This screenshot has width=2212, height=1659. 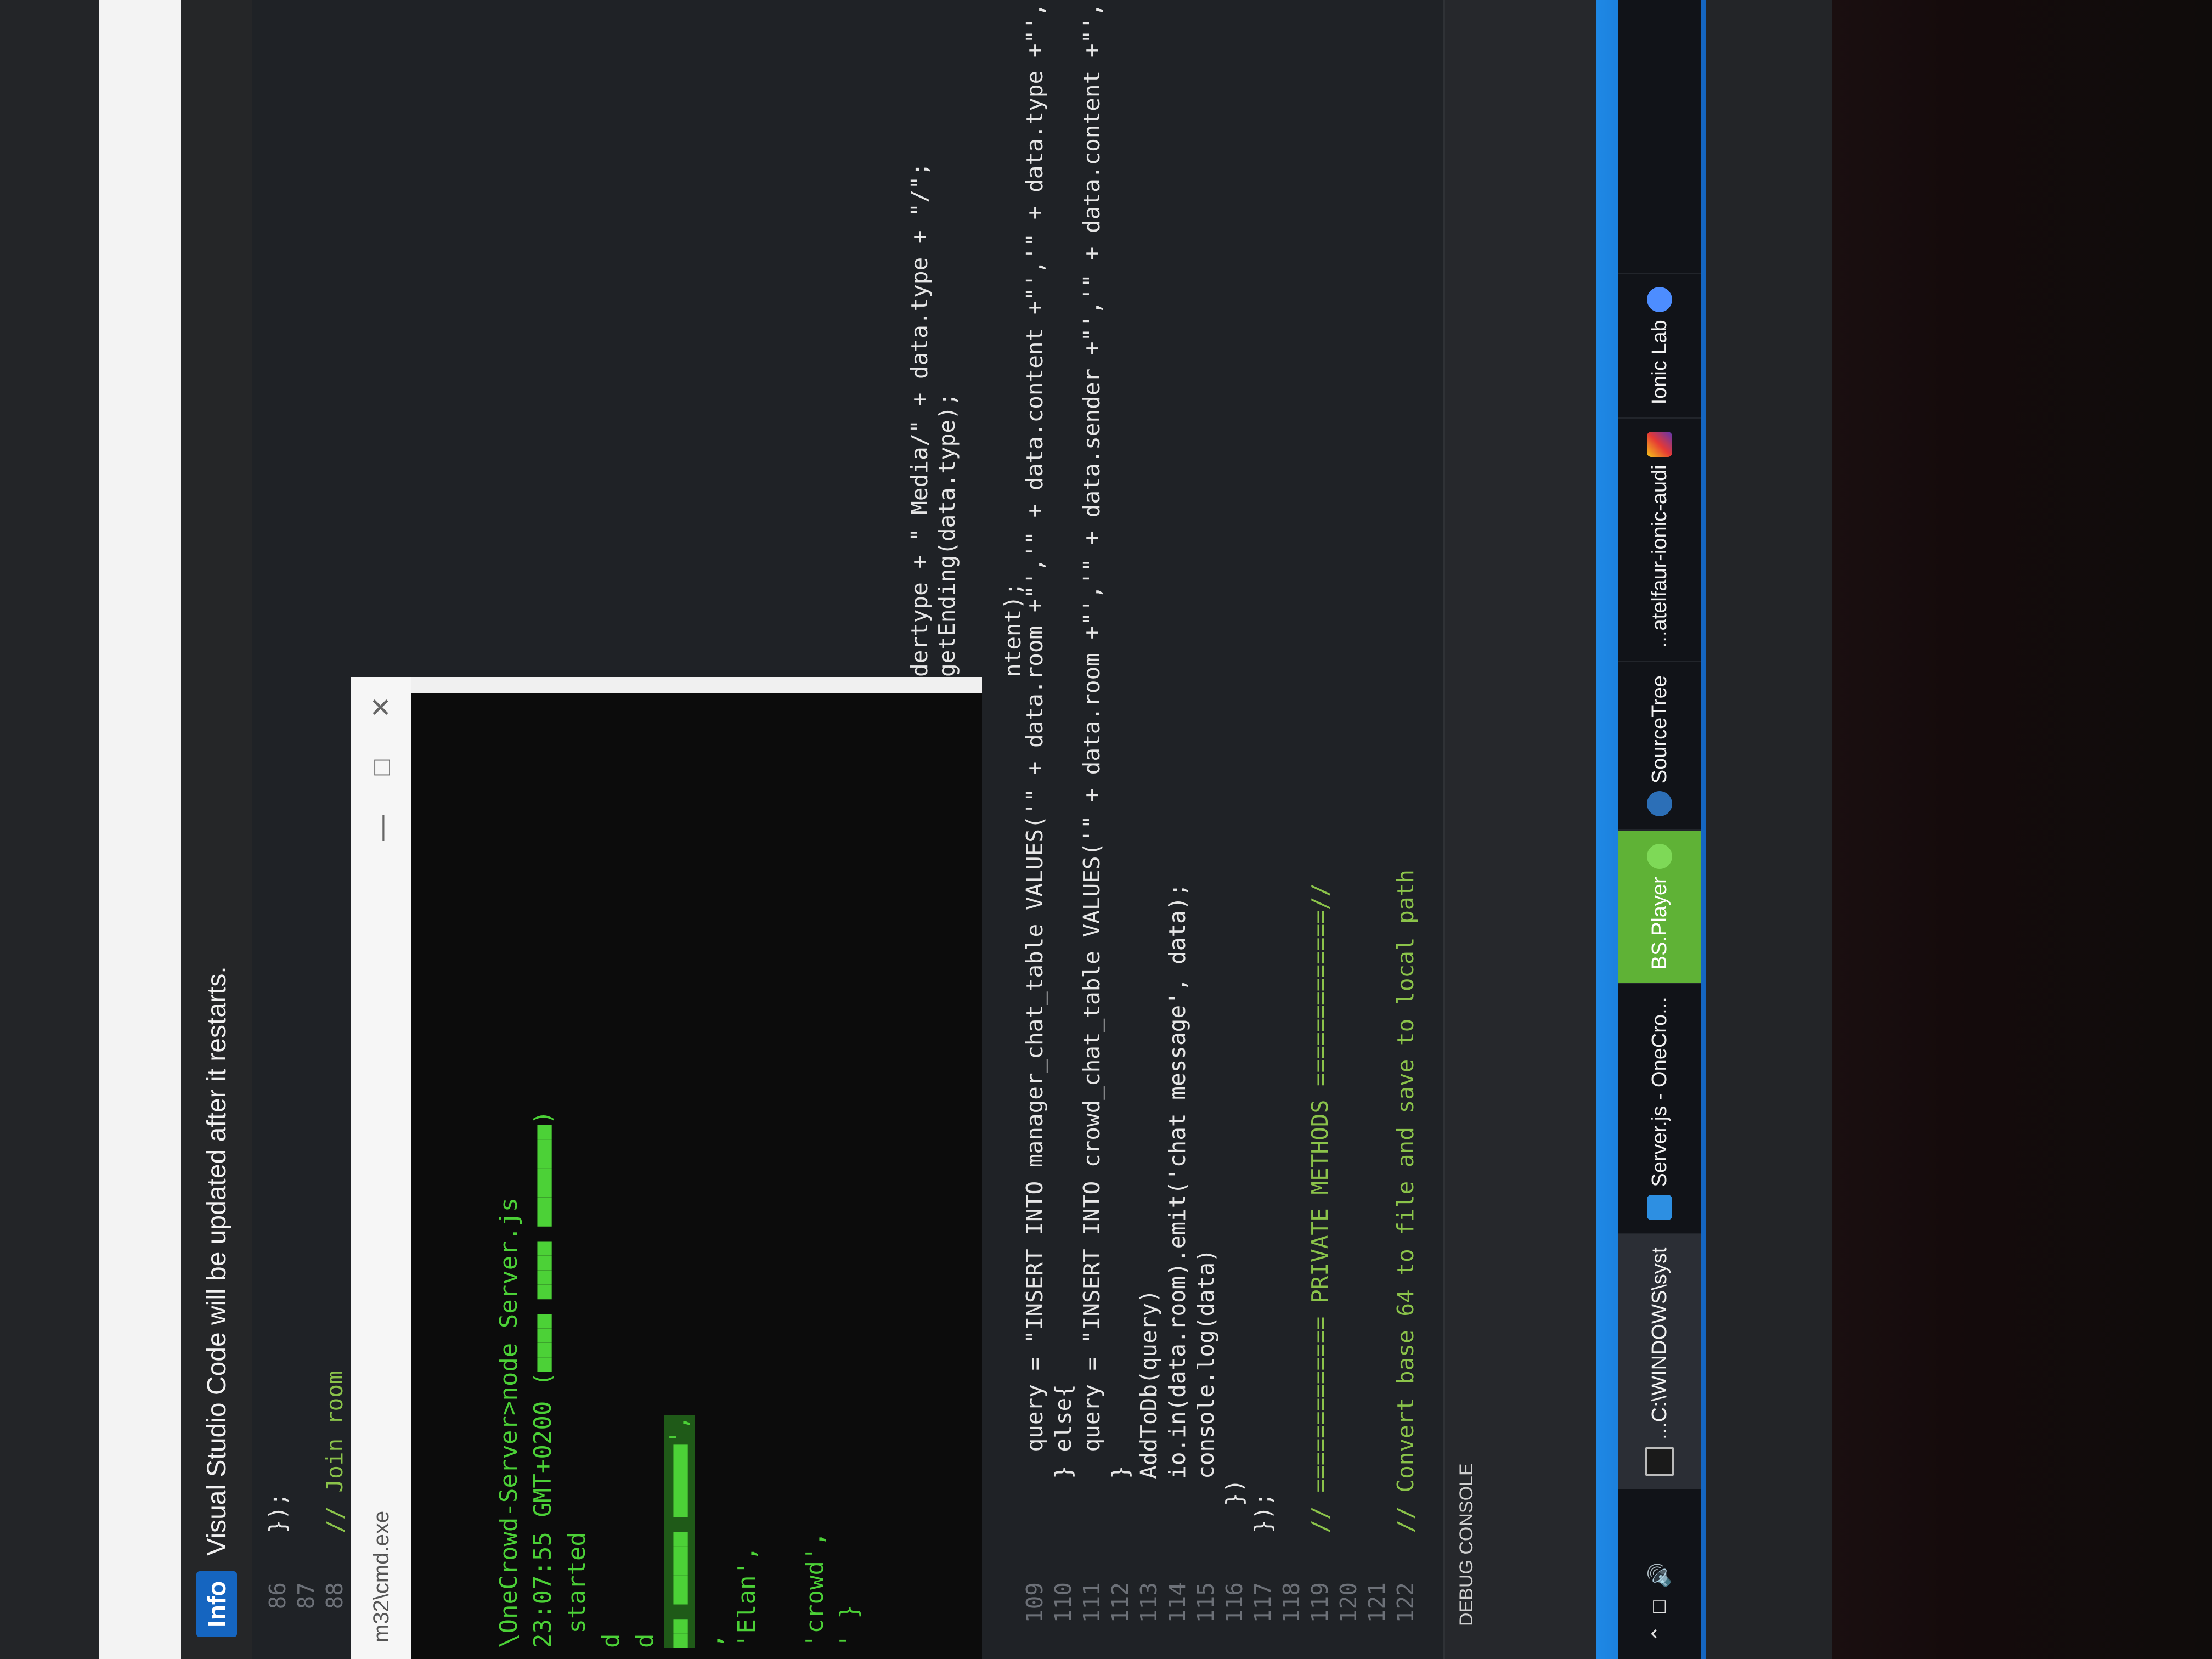 I want to click on code-line: 118, so click(x=1291, y=1603).